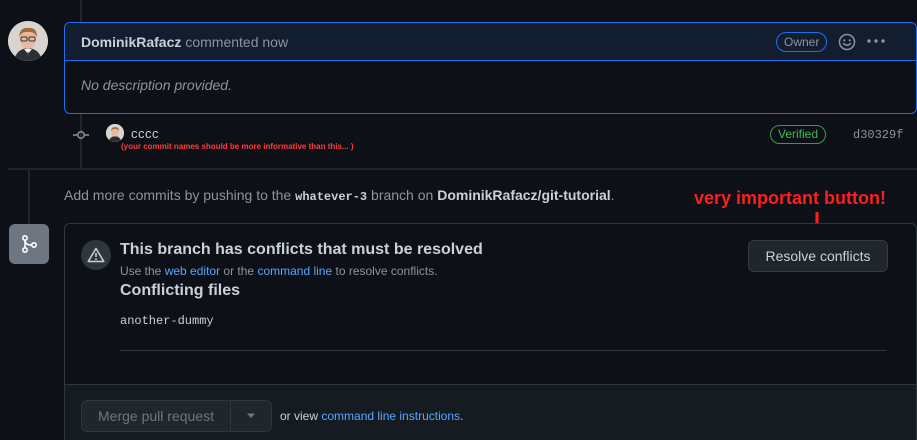 This screenshot has height=440, width=917. I want to click on web-editor-link: web editor, so click(192, 271).